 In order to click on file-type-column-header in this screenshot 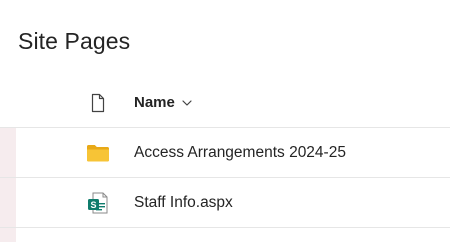, I will do `click(98, 103)`.